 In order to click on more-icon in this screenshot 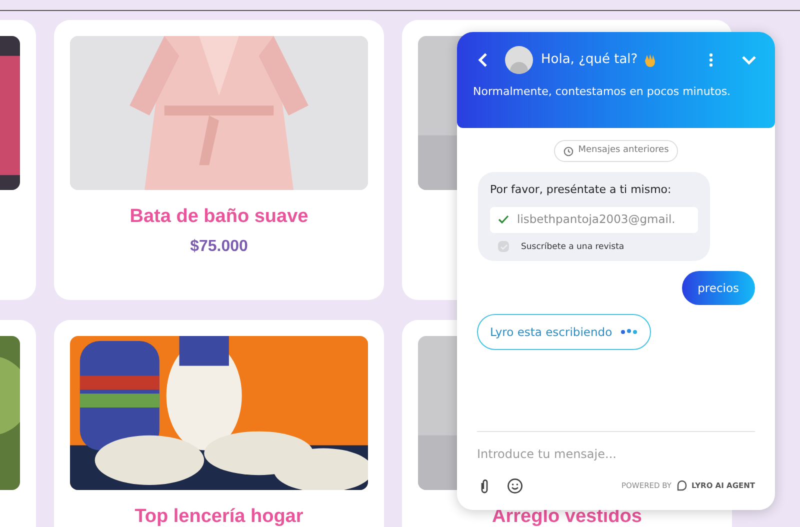, I will do `click(711, 60)`.